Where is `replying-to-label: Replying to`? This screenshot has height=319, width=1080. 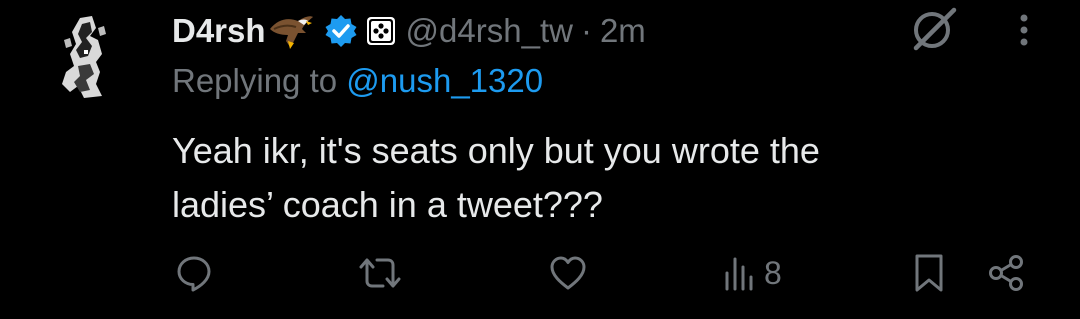
replying-to-label: Replying to is located at coordinates (259, 80).